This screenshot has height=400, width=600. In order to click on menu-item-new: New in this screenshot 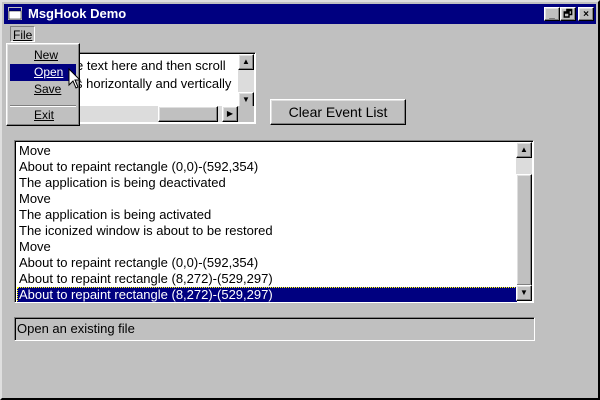, I will do `click(43, 55)`.